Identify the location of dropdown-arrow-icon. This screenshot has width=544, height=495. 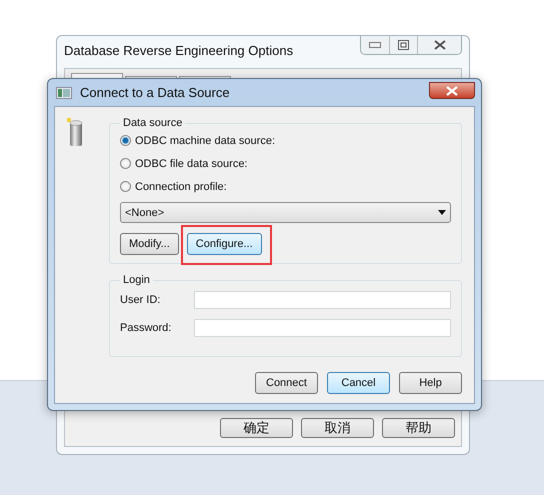
(442, 212).